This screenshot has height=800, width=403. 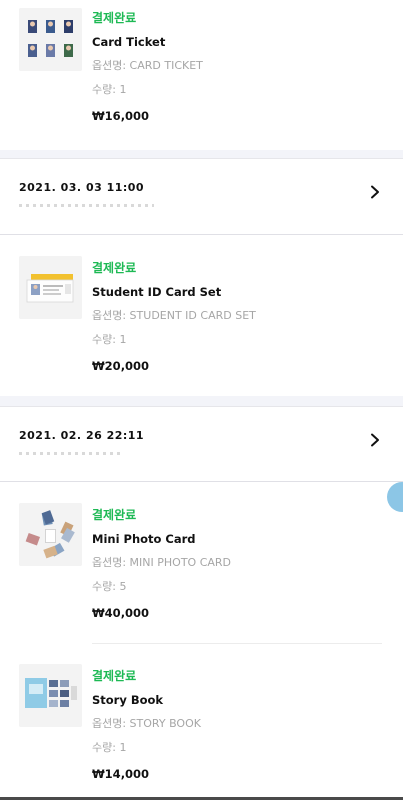 What do you see at coordinates (50, 287) in the screenshot?
I see `student-id-card-thumbnail` at bounding box center [50, 287].